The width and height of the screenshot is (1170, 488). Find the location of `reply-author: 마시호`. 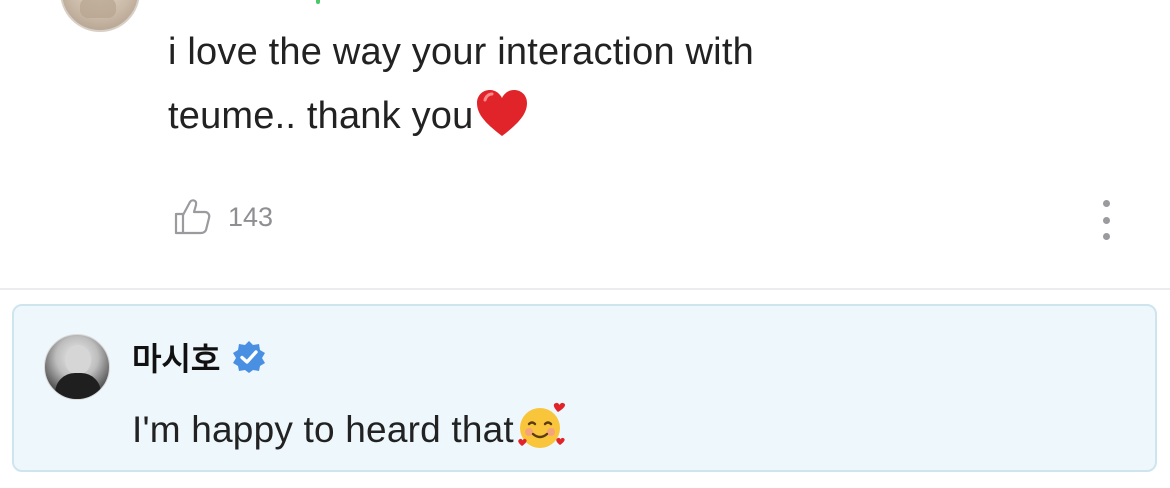

reply-author: 마시호 is located at coordinates (199, 357).